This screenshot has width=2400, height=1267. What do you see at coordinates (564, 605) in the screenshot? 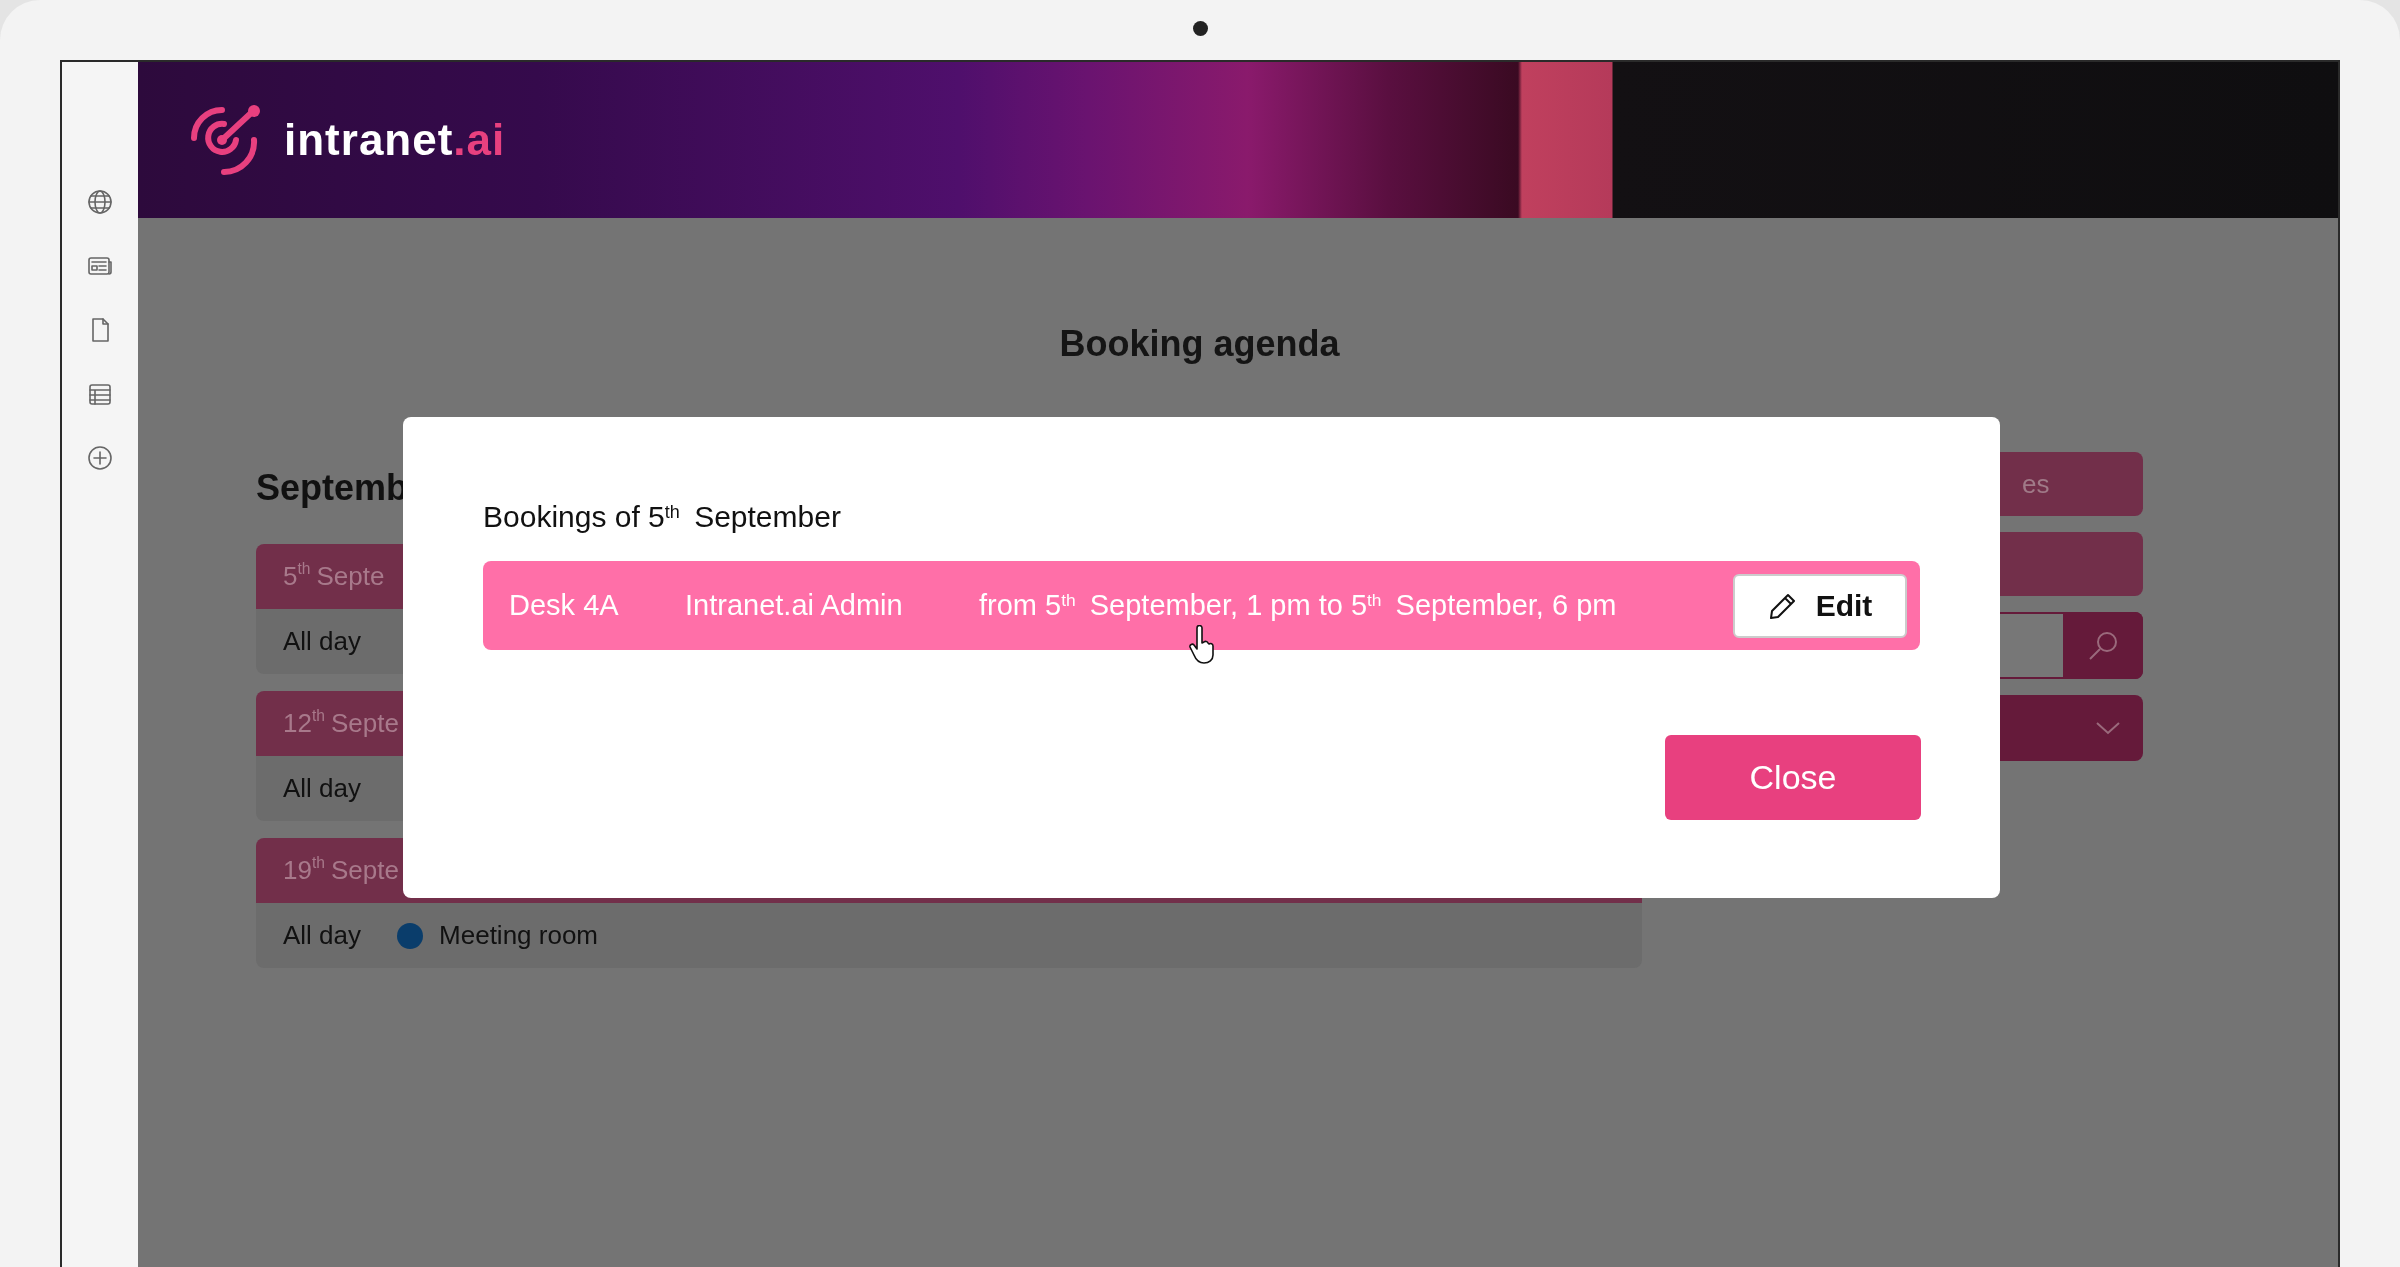
I see `resource-text: Desk 4A` at bounding box center [564, 605].